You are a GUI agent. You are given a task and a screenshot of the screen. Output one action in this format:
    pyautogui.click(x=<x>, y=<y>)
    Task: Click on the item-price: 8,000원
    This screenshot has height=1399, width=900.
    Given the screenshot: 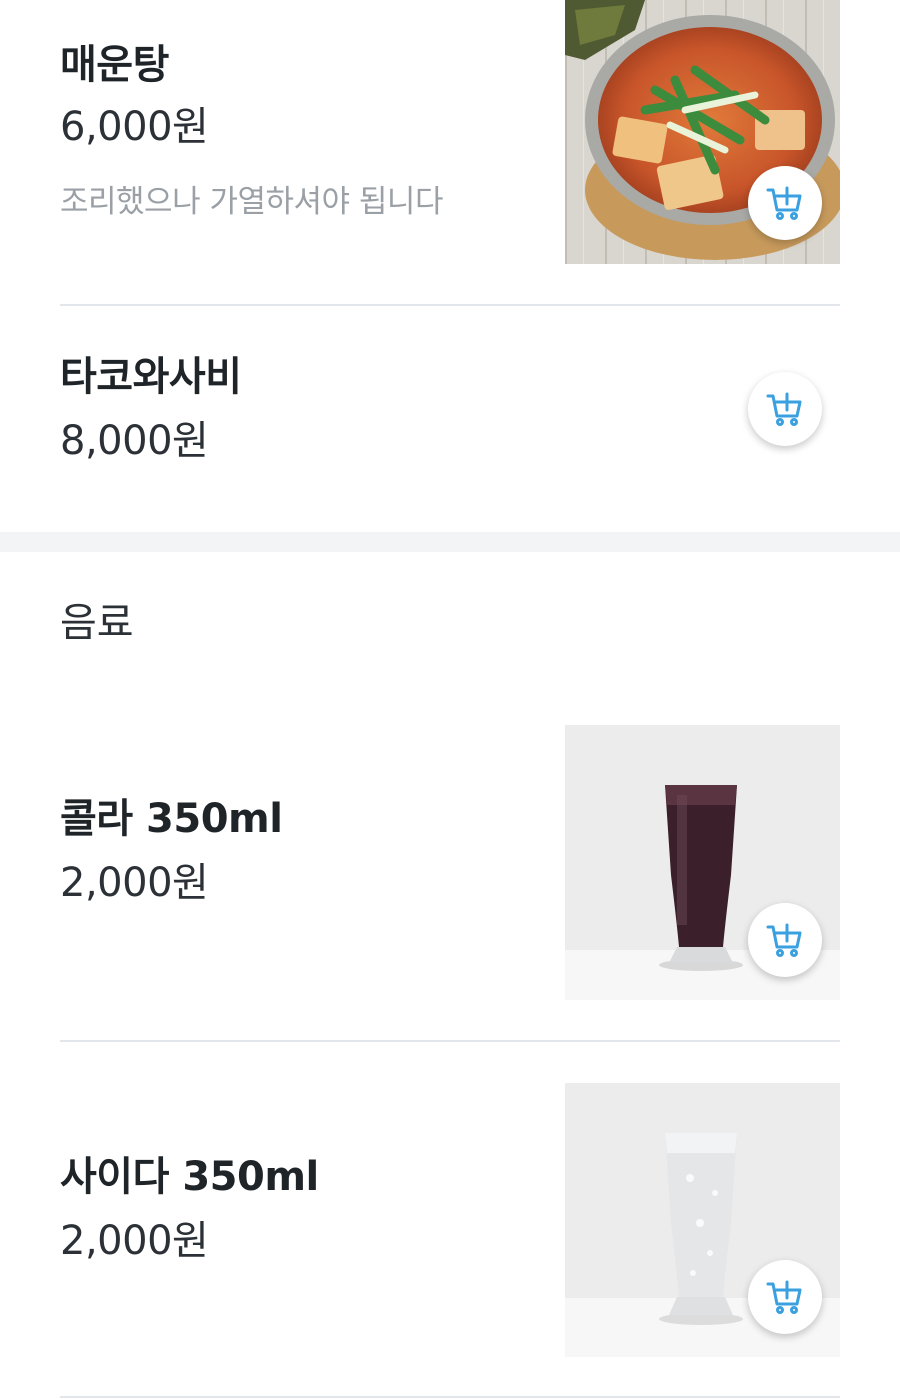 What is the action you would take?
    pyautogui.click(x=134, y=441)
    